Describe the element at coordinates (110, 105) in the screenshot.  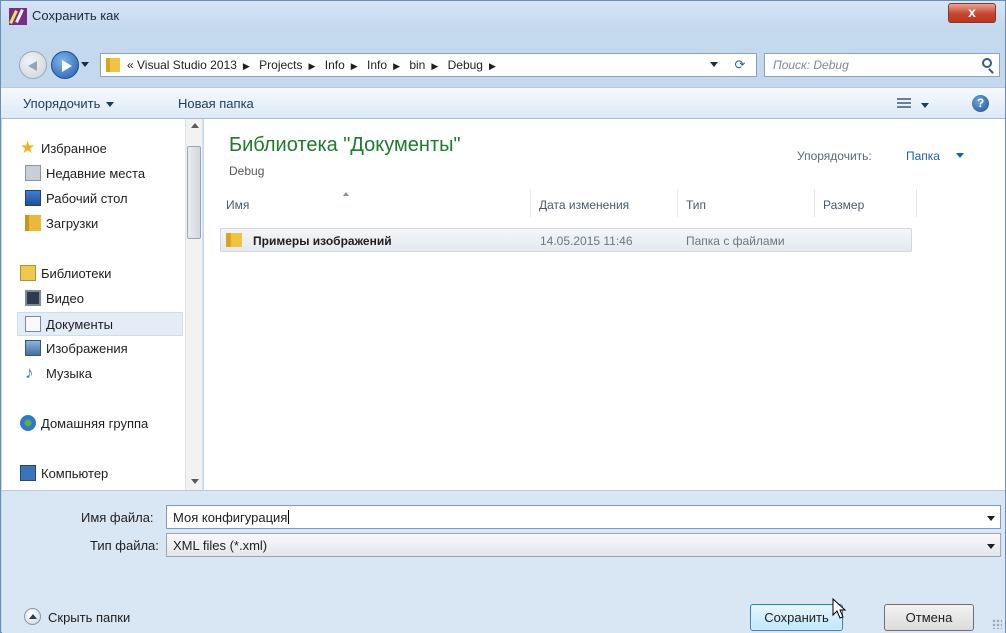
I see `chevron-down-icon` at that location.